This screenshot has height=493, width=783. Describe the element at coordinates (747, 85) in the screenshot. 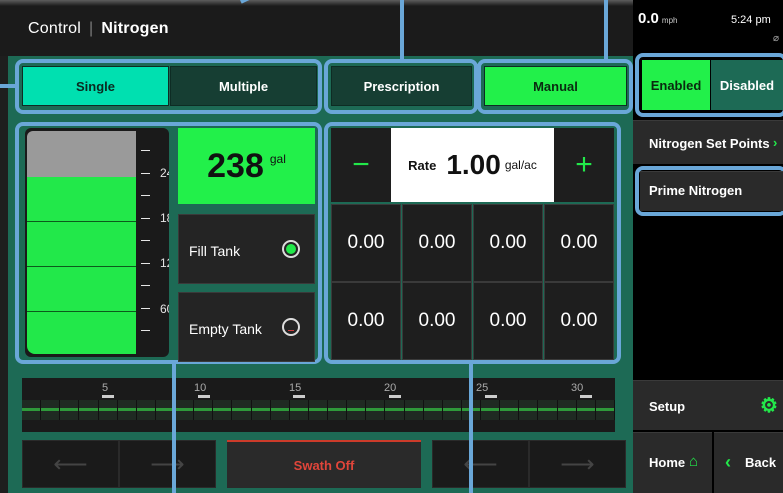

I see `disabled-button: Disabled` at that location.